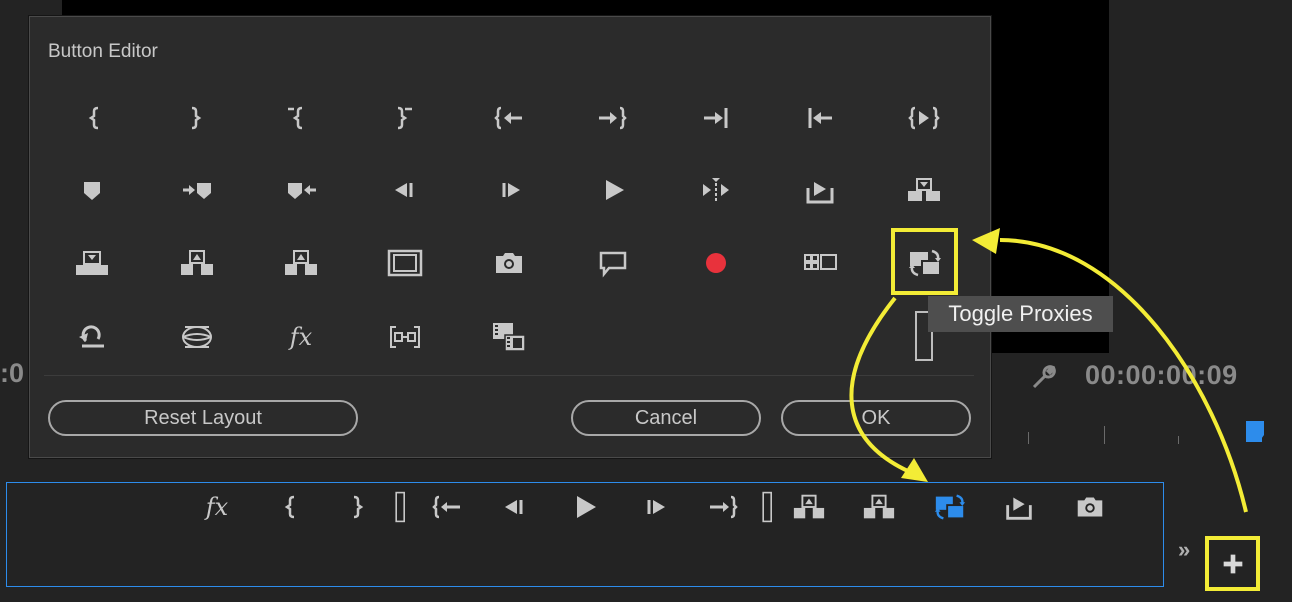 The height and width of the screenshot is (602, 1292). Describe the element at coordinates (716, 190) in the screenshot. I see `shuttle-icon` at that location.